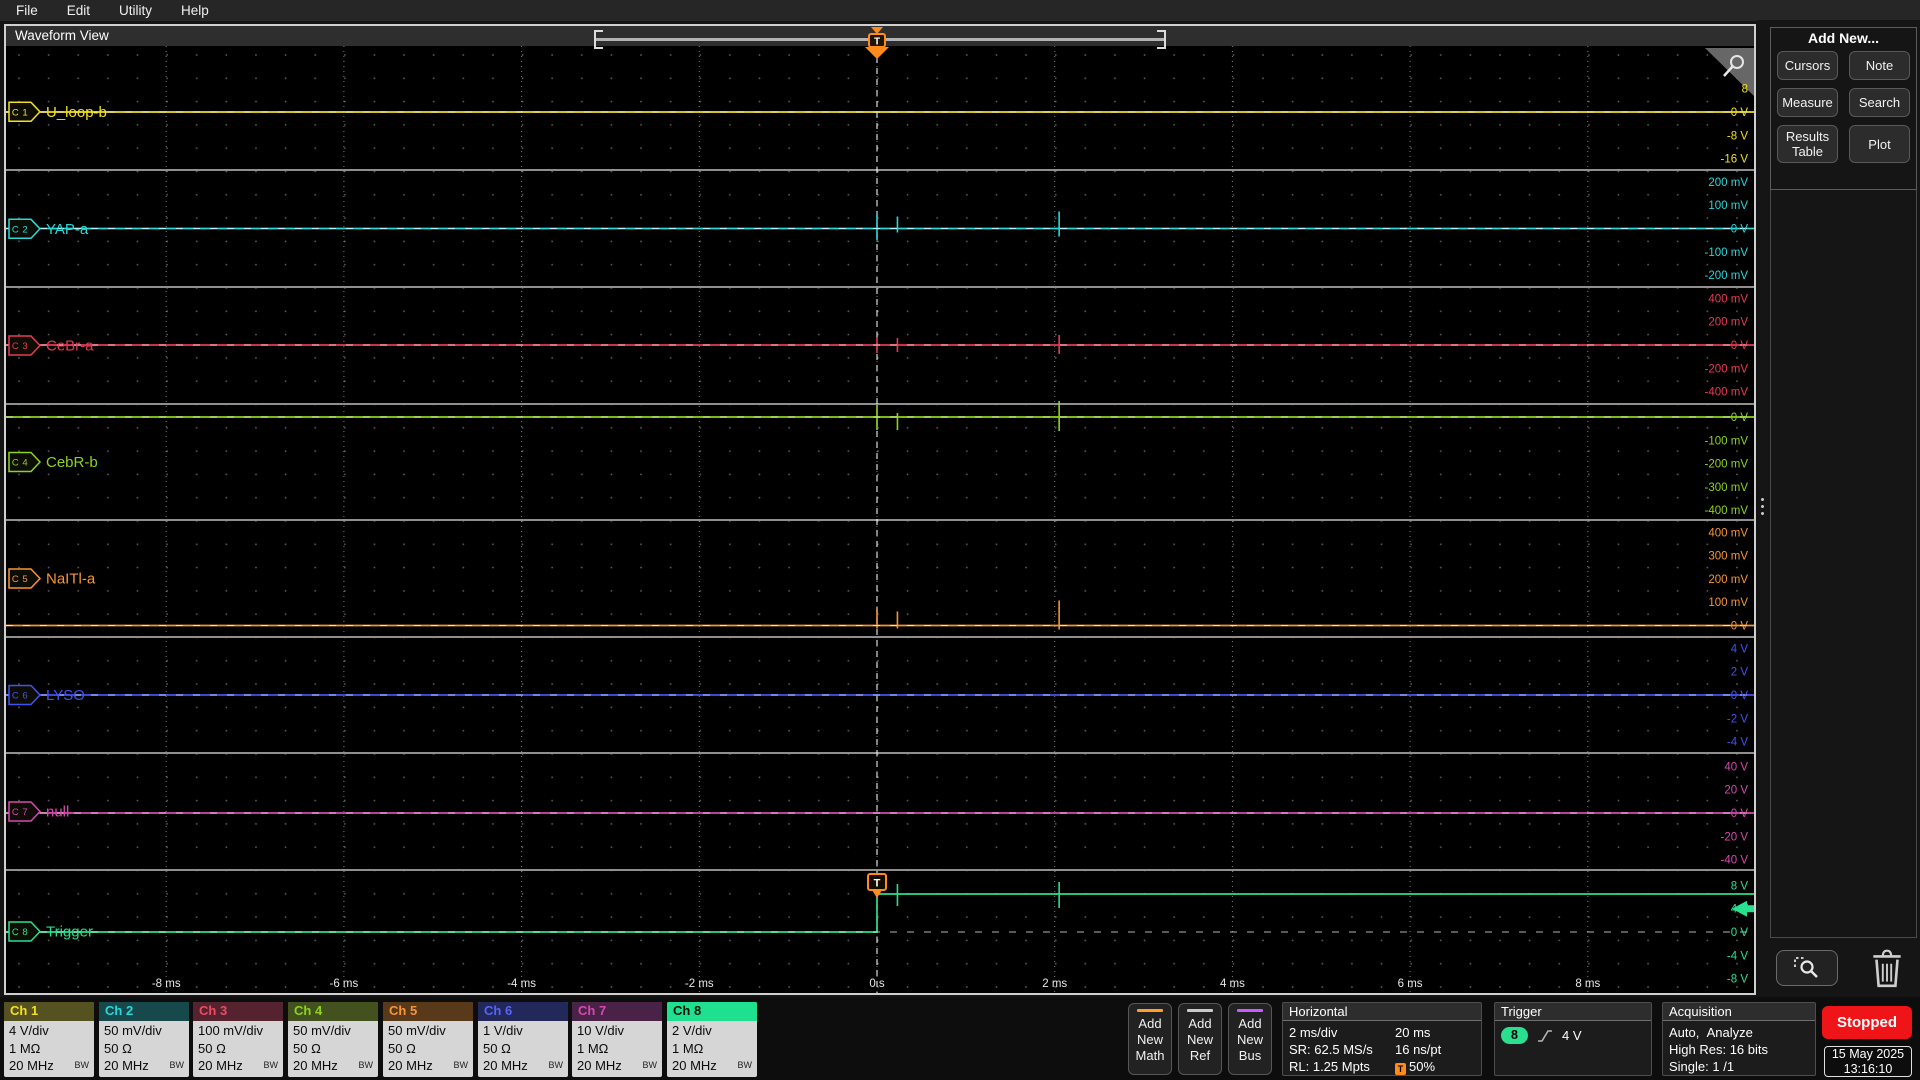  Describe the element at coordinates (195, 10) in the screenshot. I see `menu-help: Help` at that location.